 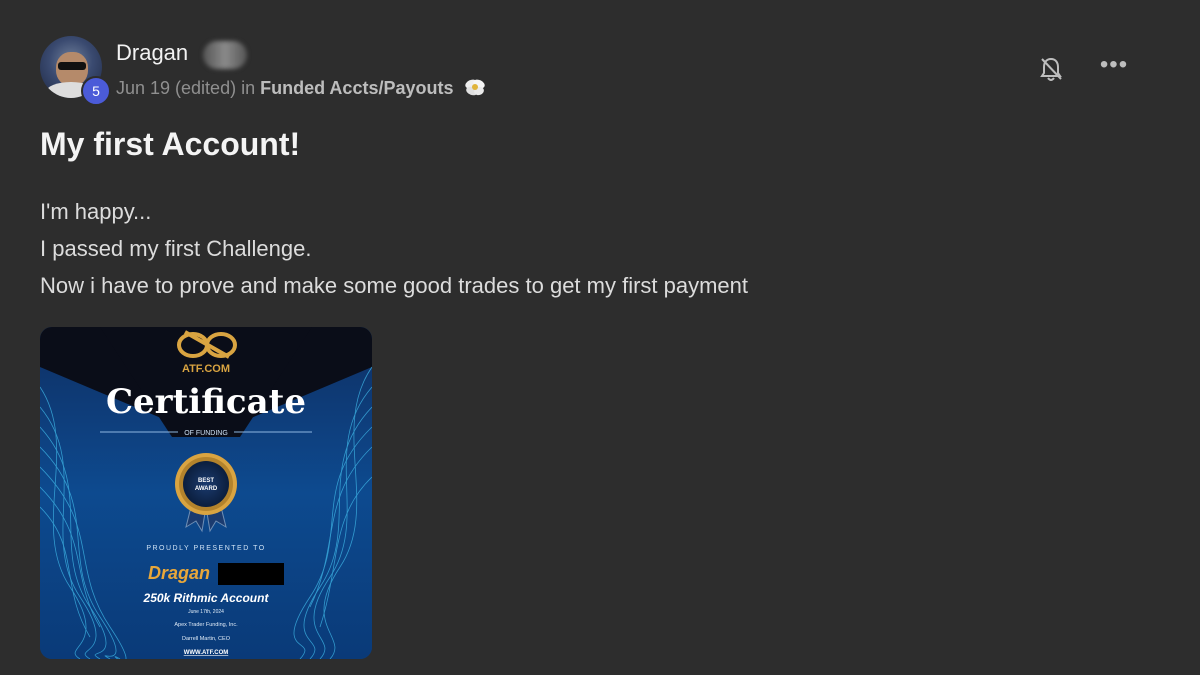 I want to click on more-options-button: •••, so click(x=1114, y=66).